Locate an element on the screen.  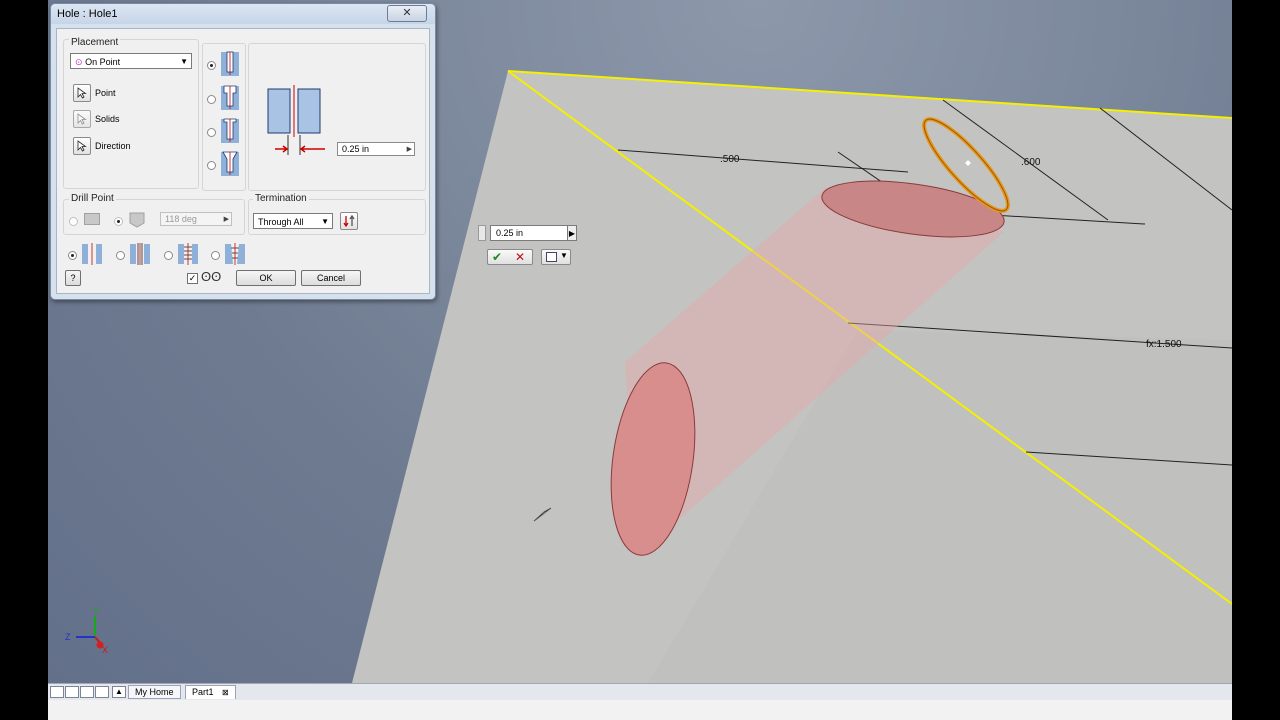
dialog-close-button: ✕ is located at coordinates (407, 13).